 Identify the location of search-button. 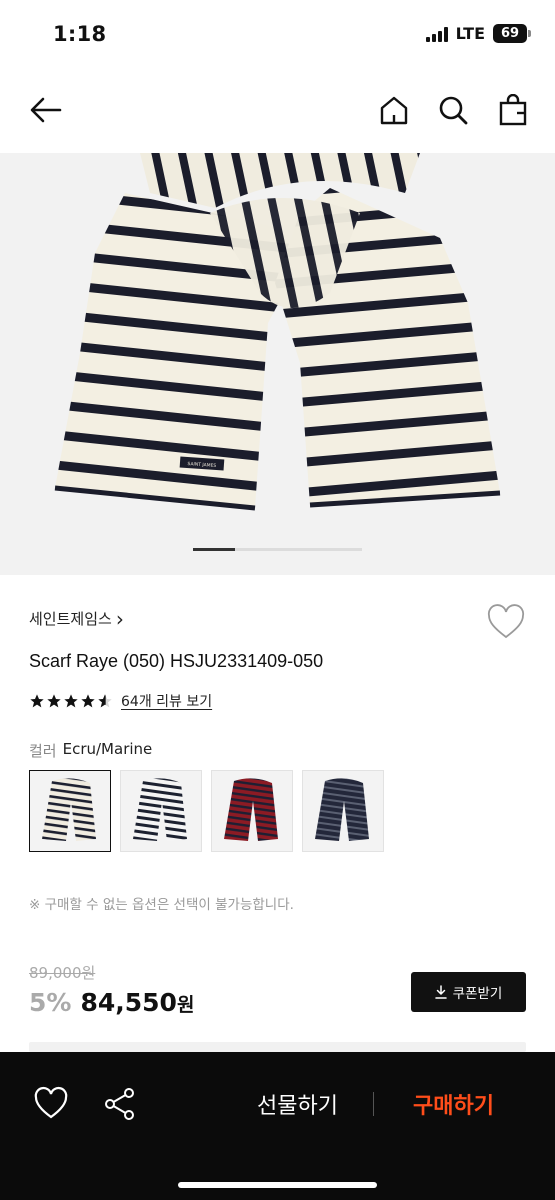
(453, 110).